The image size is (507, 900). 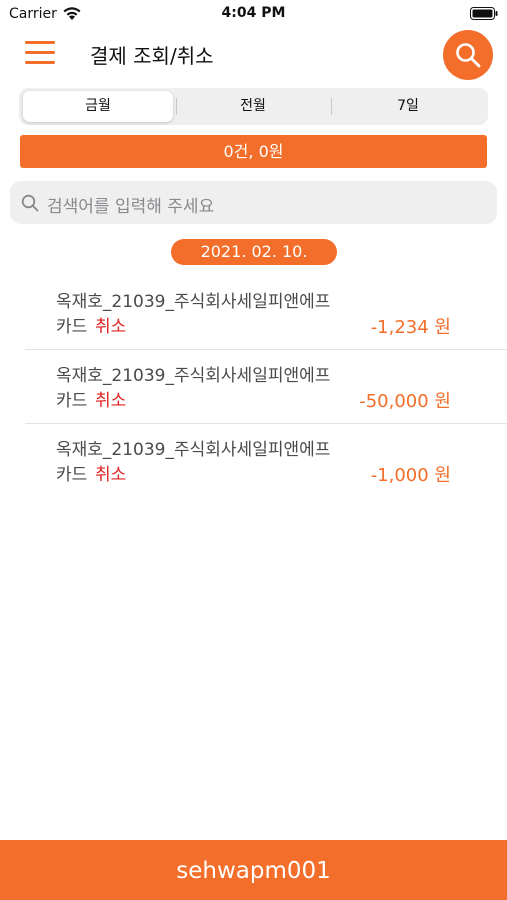 What do you see at coordinates (266, 461) in the screenshot?
I see `transaction-row: 옥재호_21039_주식회사세일피앤에프 카드 취소 -1,000 원` at bounding box center [266, 461].